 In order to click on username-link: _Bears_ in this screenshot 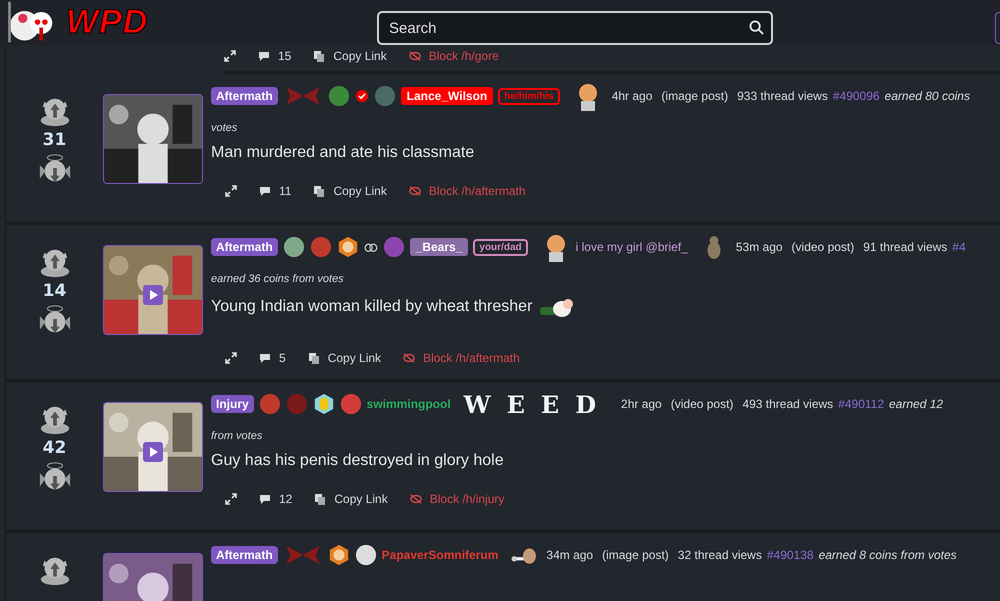, I will do `click(439, 247)`.